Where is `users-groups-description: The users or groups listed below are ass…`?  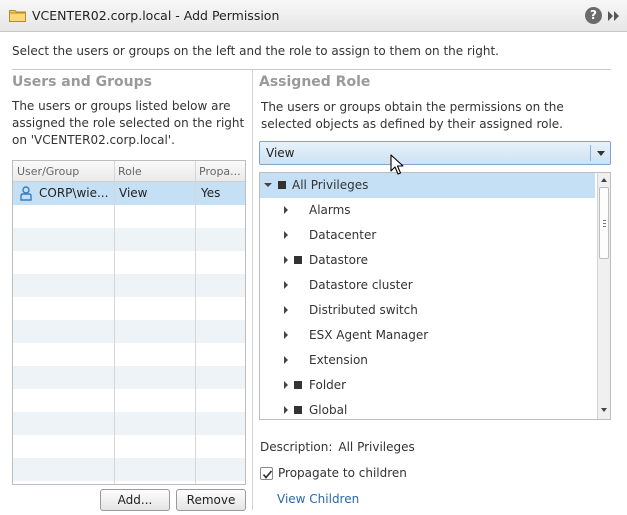 users-groups-description: The users or groups listed below are ass… is located at coordinates (128, 123).